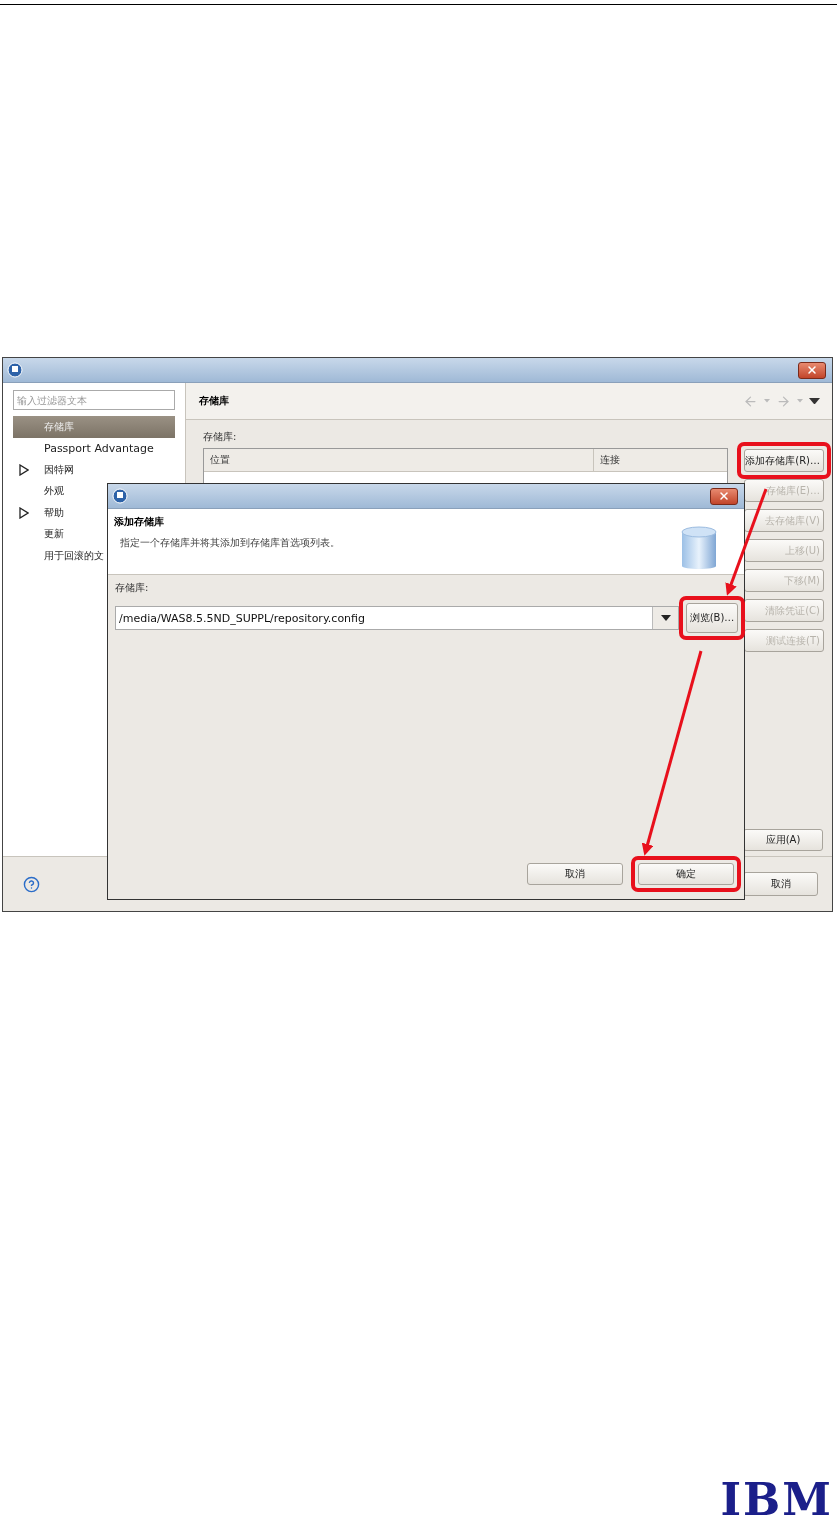 This screenshot has height=1526, width=837. I want to click on field-label: 存储库:, so click(132, 588).